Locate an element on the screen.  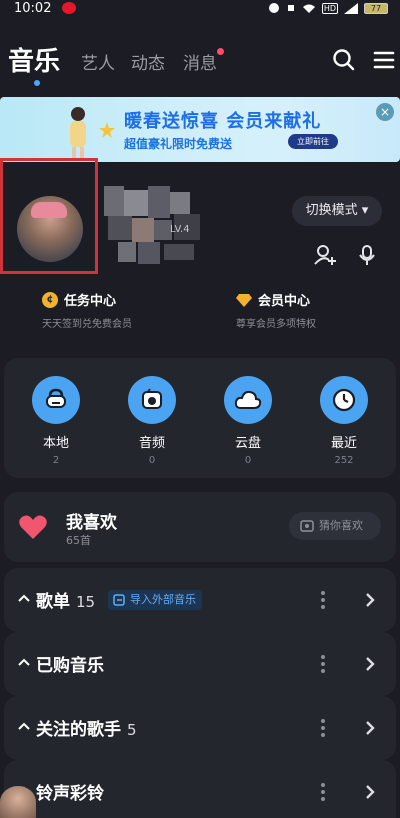
vip-center-subtitle: 尊享会员多项特权 is located at coordinates (276, 324).